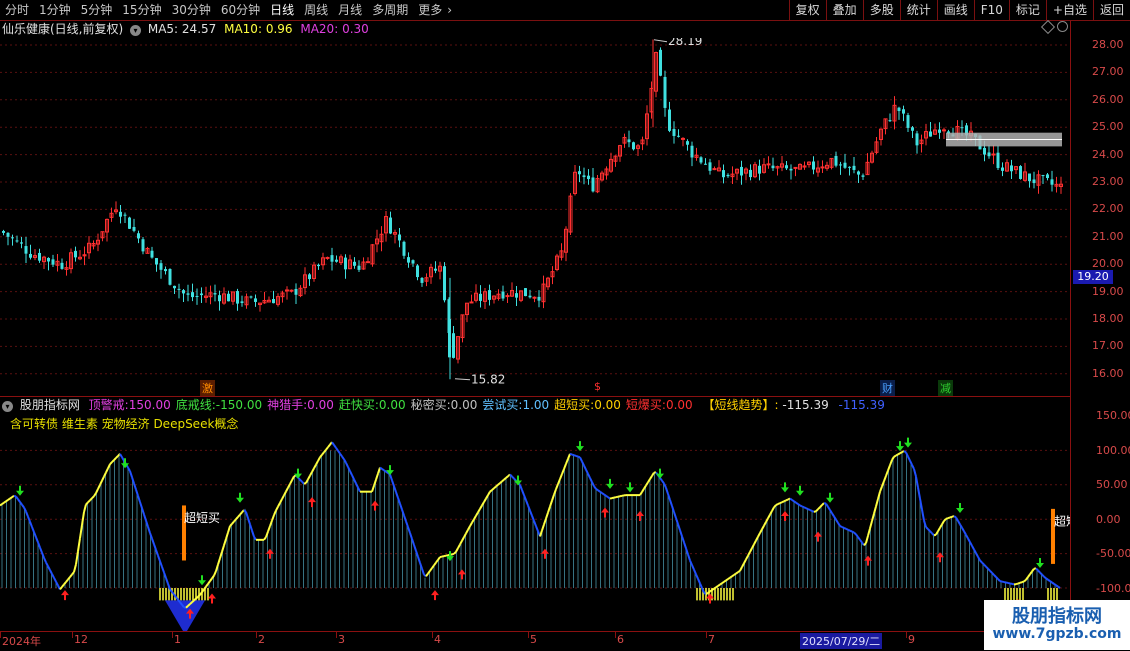  Describe the element at coordinates (1062, 26) in the screenshot. I see `settings-circle-icon` at that location.